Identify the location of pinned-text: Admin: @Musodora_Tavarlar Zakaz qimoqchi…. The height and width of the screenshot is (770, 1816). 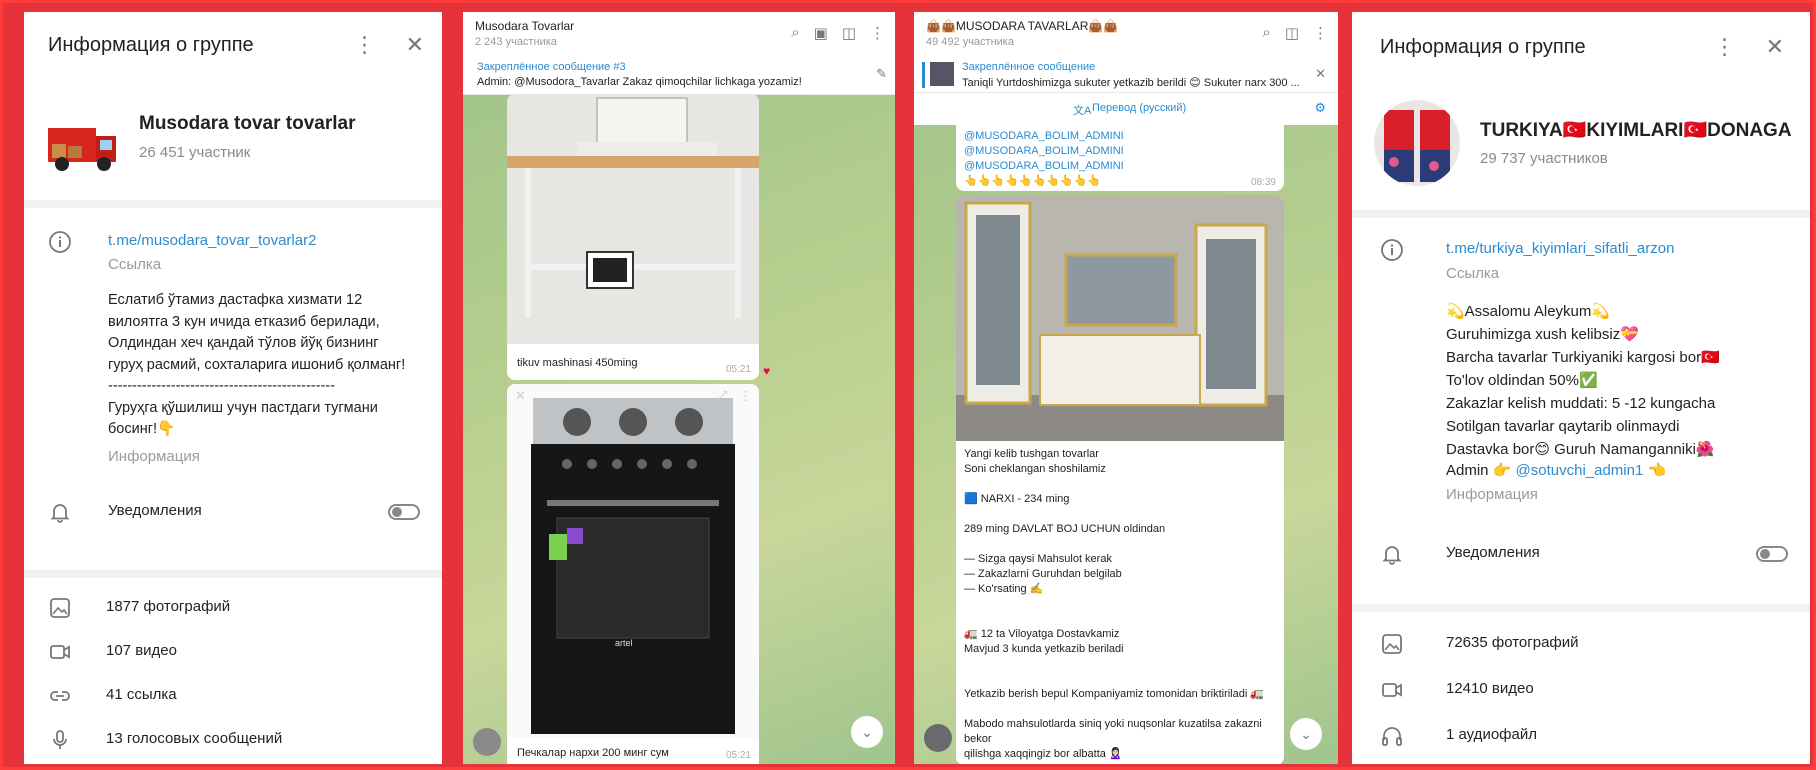
(639, 82).